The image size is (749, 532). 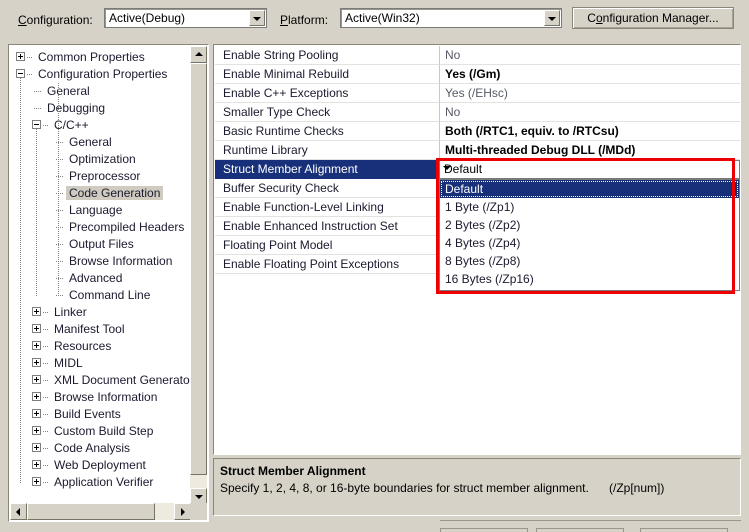 I want to click on platform-label: Platform:, so click(x=304, y=20).